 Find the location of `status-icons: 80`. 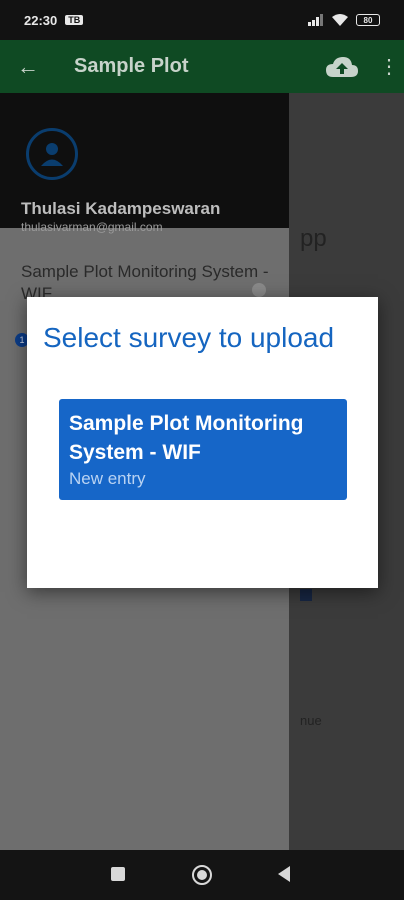

status-icons: 80 is located at coordinates (344, 20).